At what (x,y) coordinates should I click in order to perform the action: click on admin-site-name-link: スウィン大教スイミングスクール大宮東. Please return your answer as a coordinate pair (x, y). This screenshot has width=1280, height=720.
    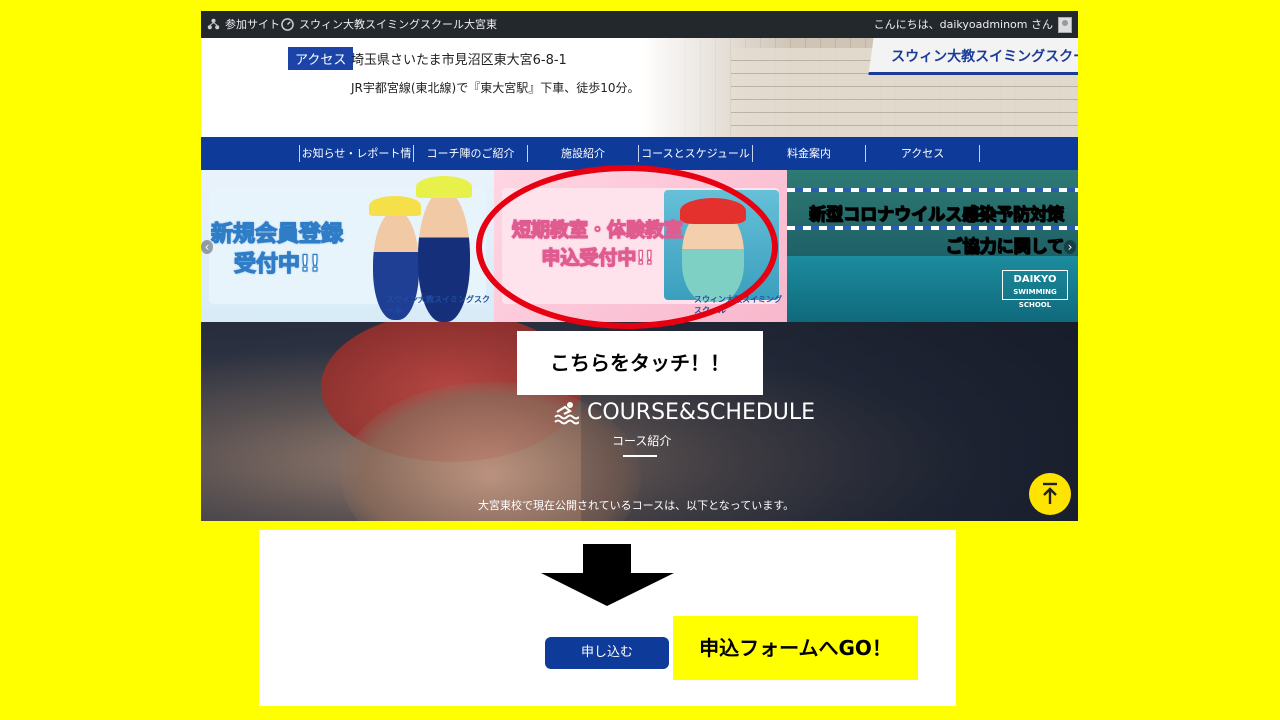
    Looking at the image, I should click on (389, 24).